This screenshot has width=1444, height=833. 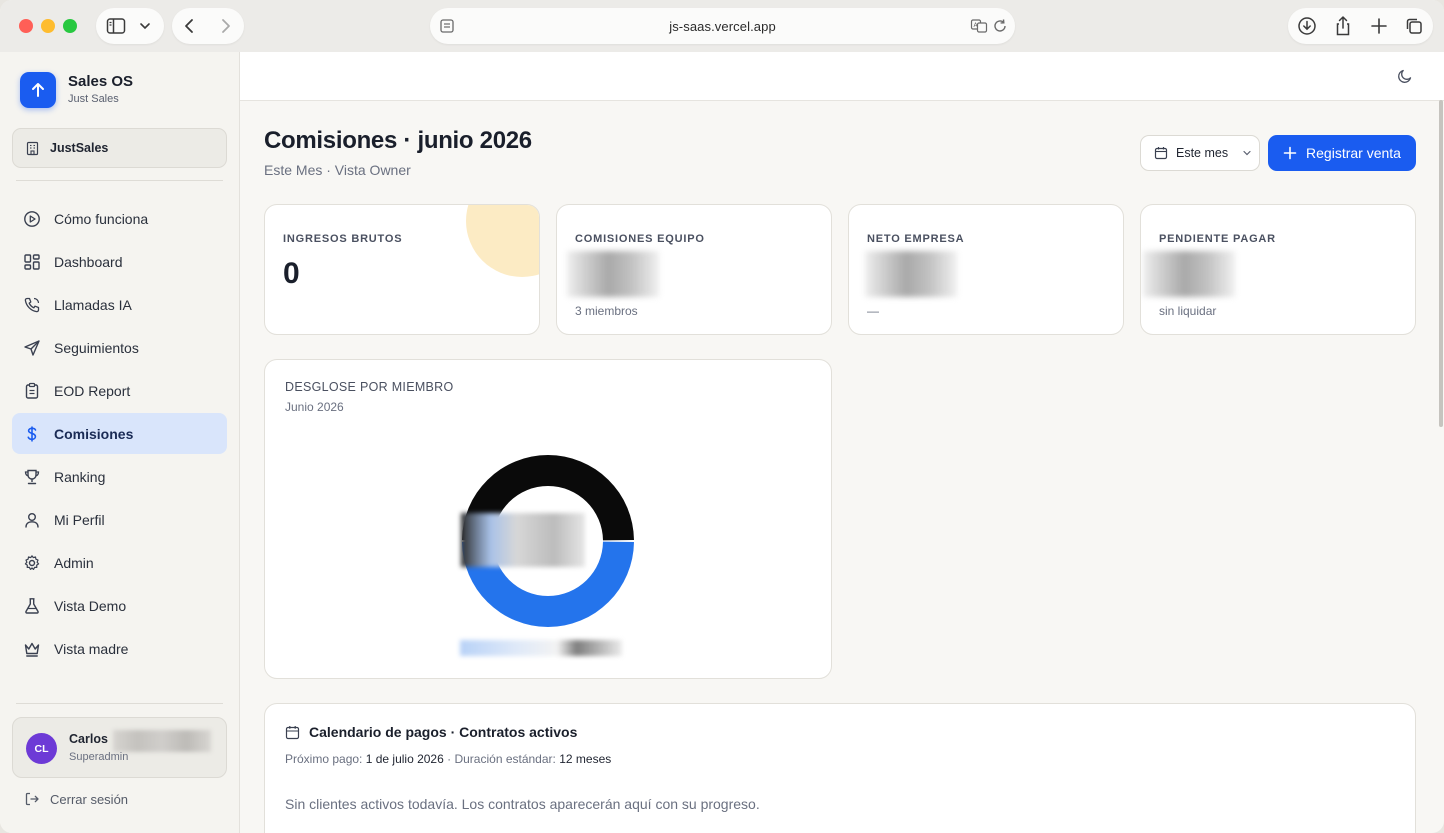 What do you see at coordinates (1188, 311) in the screenshot?
I see `stat-foot: sin liquidar` at bounding box center [1188, 311].